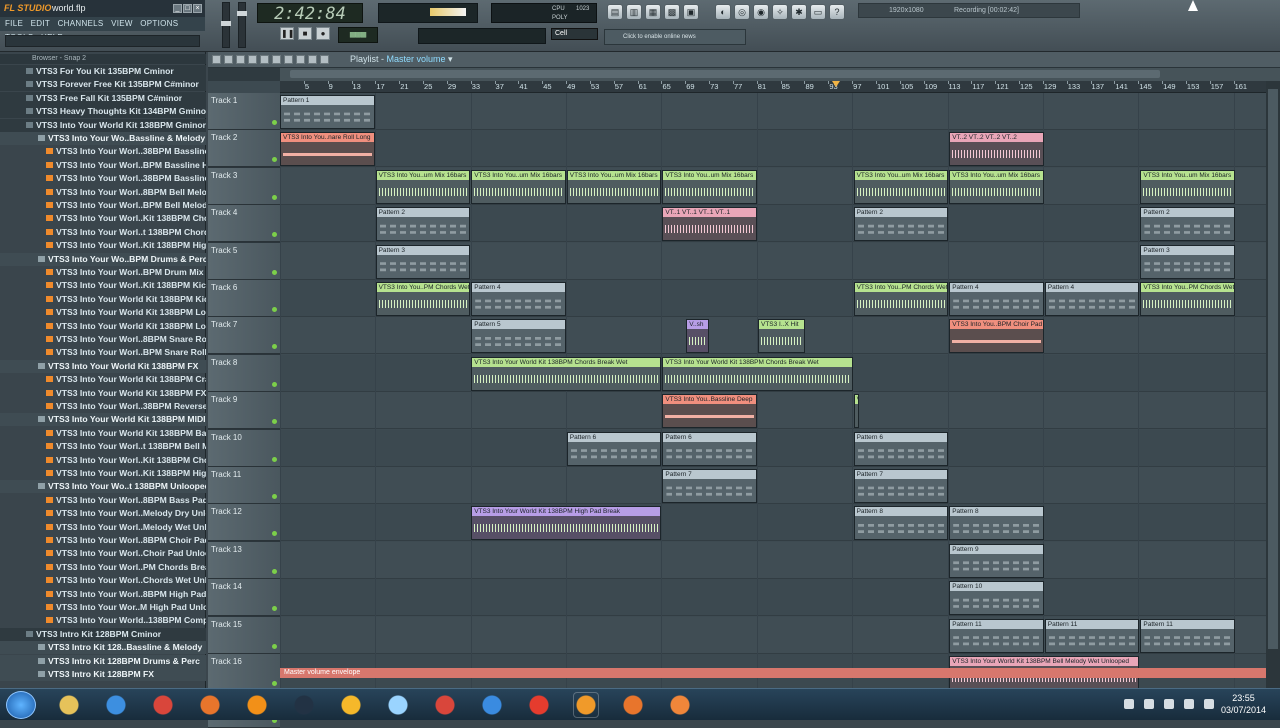 The width and height of the screenshot is (1280, 728). Describe the element at coordinates (103, 312) in the screenshot. I see `browser-item: VTS3 Into Your World Kit 138BPM Loop 01` at that location.